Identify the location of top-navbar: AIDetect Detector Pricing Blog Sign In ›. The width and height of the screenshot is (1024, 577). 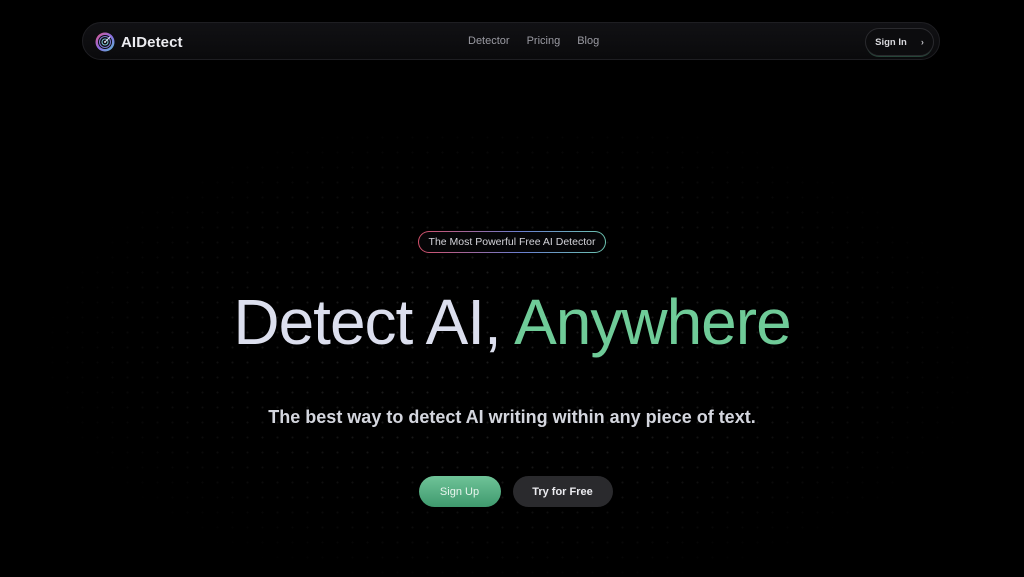
(511, 41).